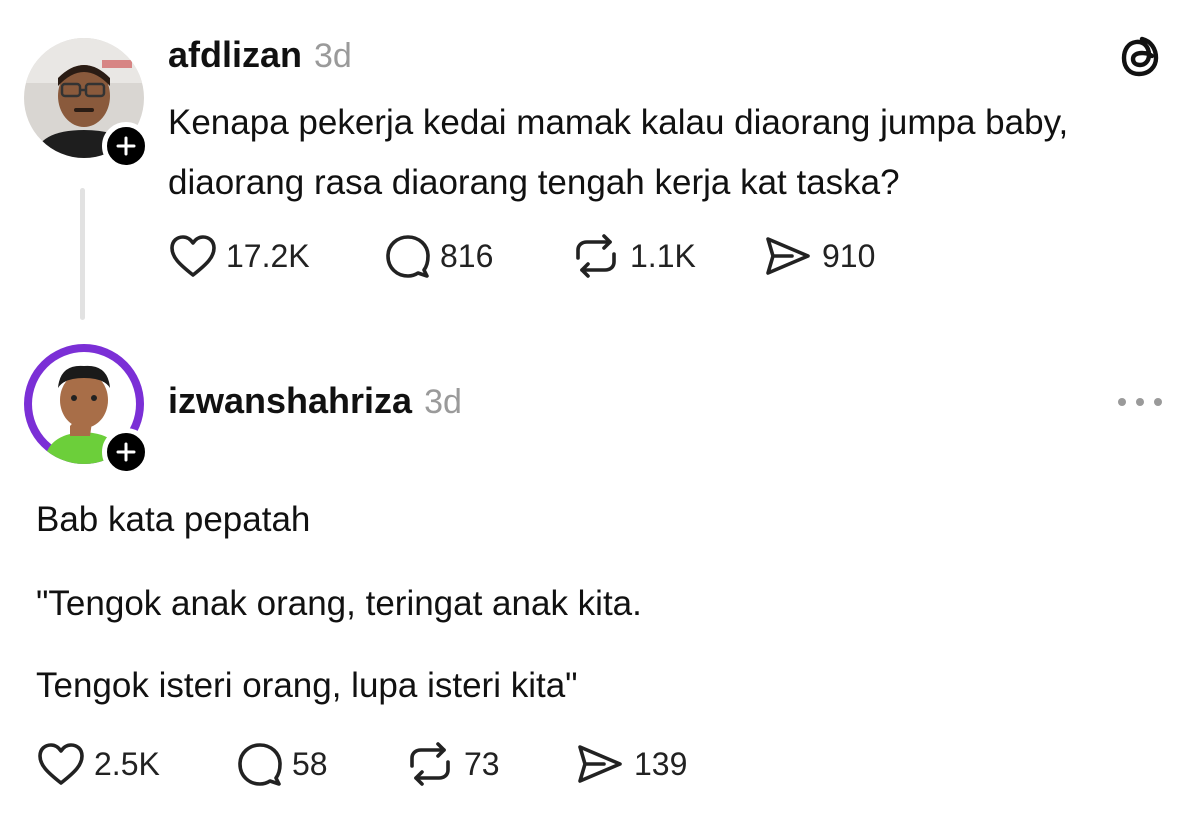 This screenshot has width=1200, height=827. What do you see at coordinates (1141, 59) in the screenshot?
I see `threads-logo-icon` at bounding box center [1141, 59].